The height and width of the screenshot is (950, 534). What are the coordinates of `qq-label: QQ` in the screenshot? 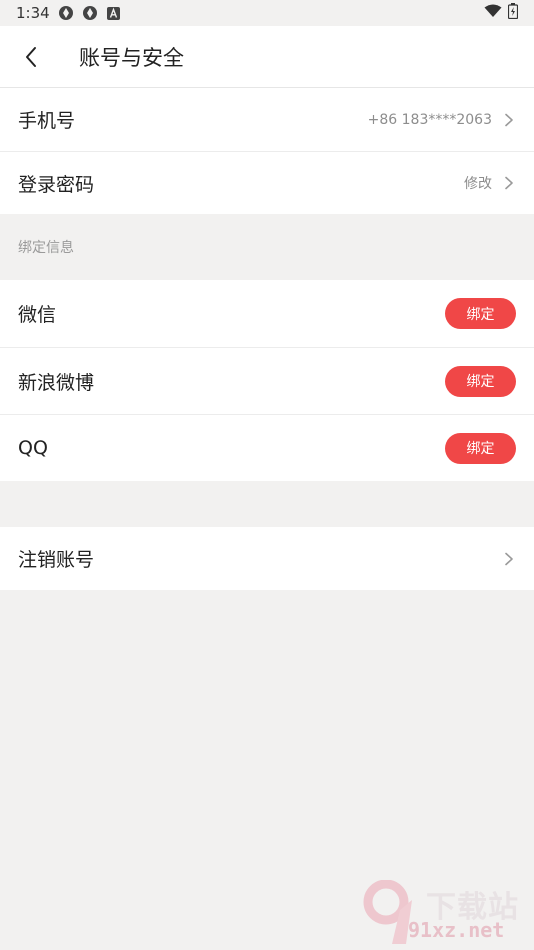 It's located at (33, 448).